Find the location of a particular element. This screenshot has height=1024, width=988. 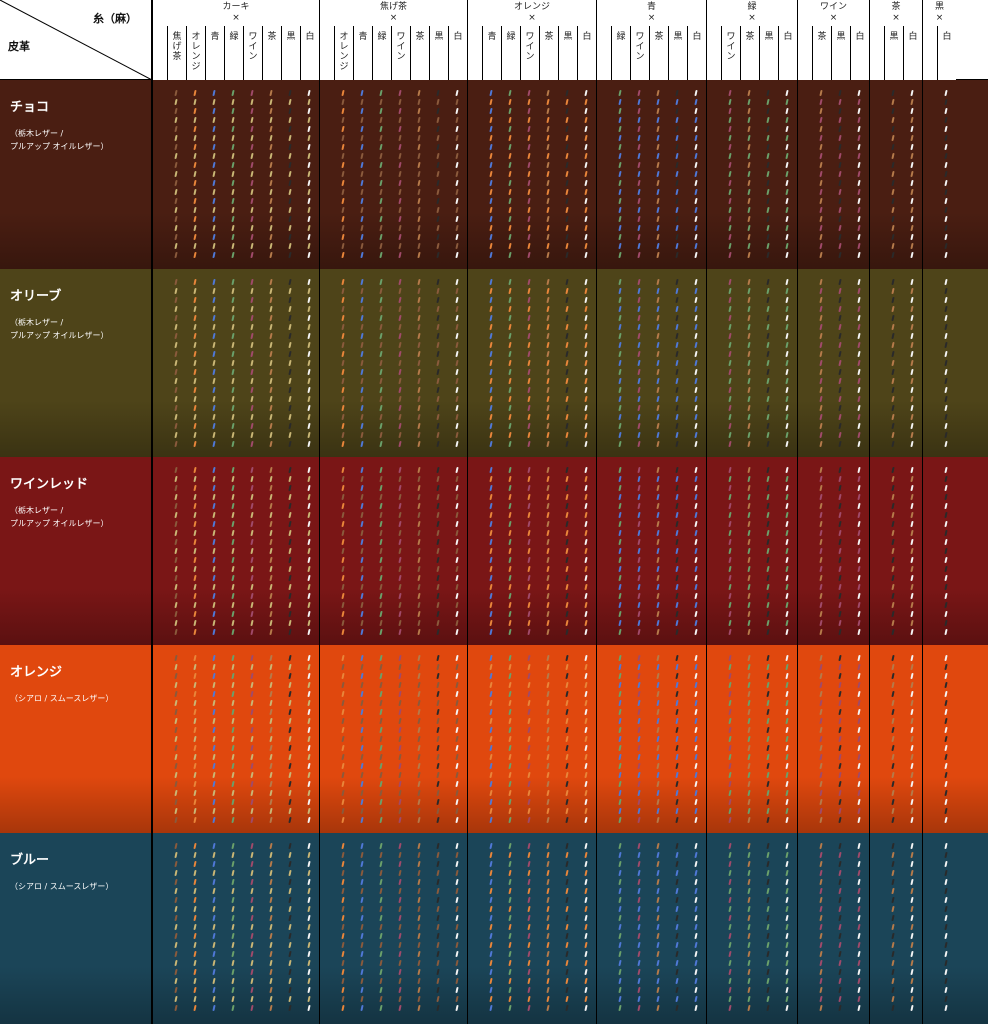

leather-name: ブルー is located at coordinates (30, 860).